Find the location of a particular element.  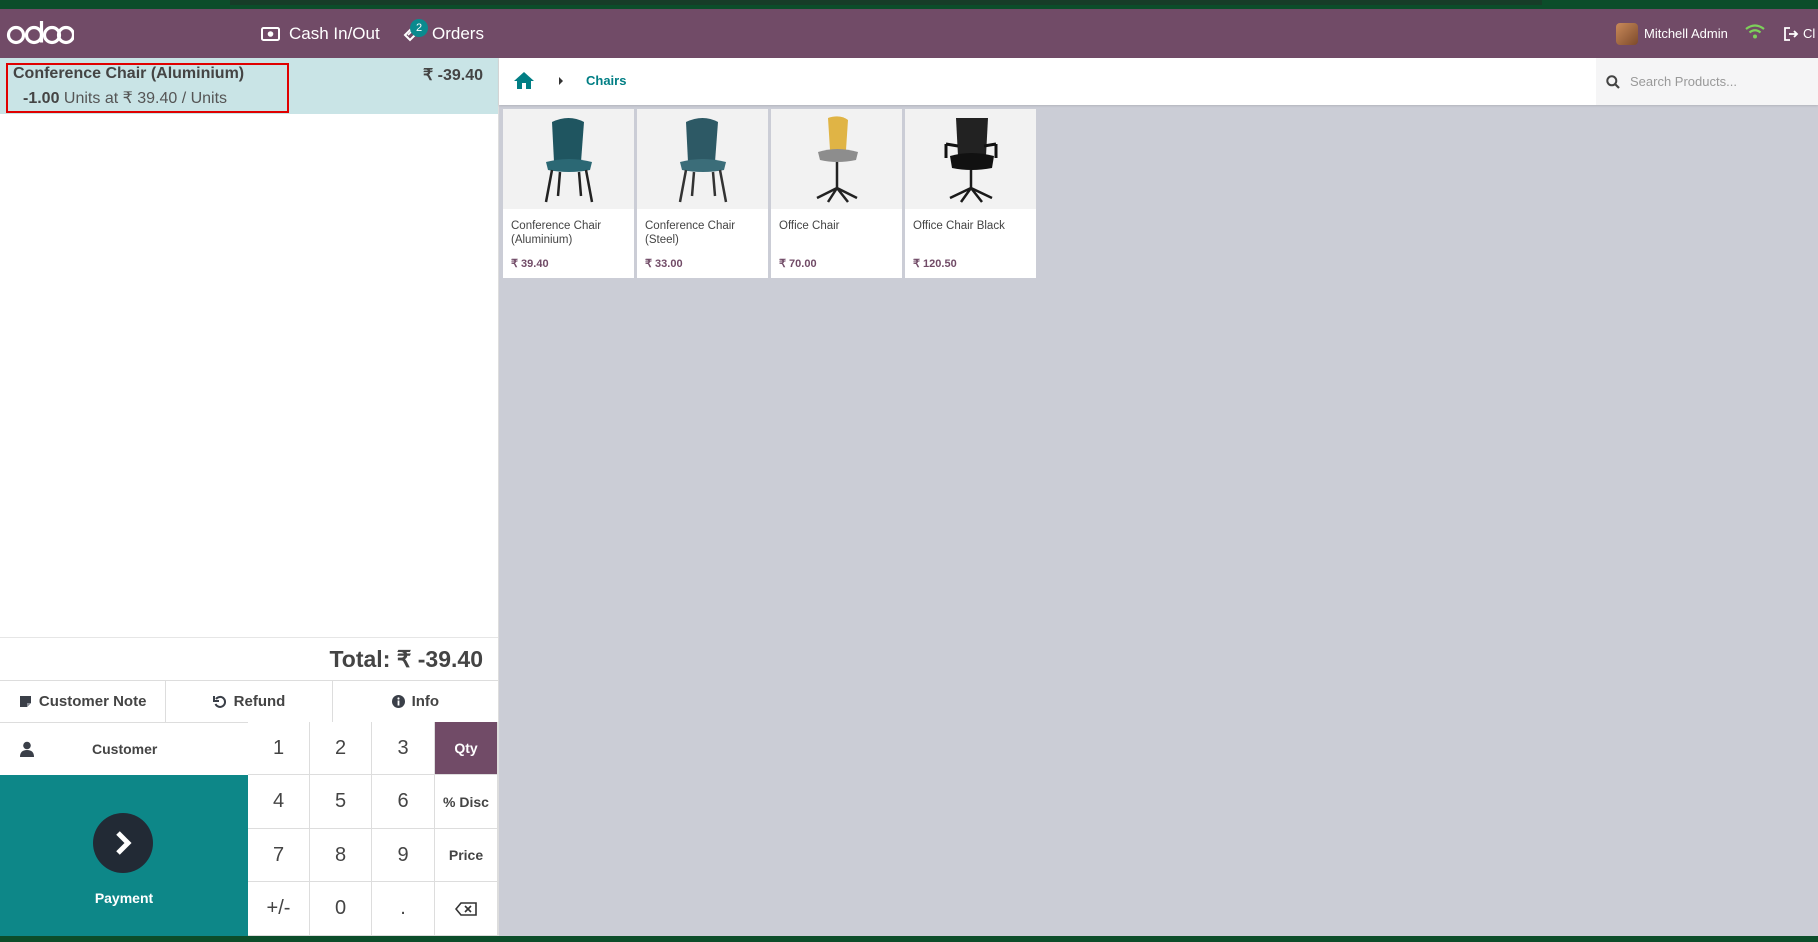

numpad-key-5: 5 is located at coordinates (341, 802).